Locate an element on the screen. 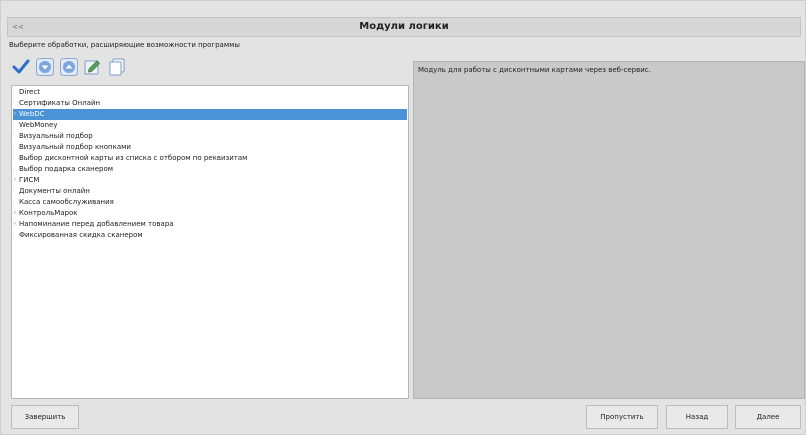 Image resolution: width=806 pixels, height=435 pixels. edit-icon is located at coordinates (93, 67).